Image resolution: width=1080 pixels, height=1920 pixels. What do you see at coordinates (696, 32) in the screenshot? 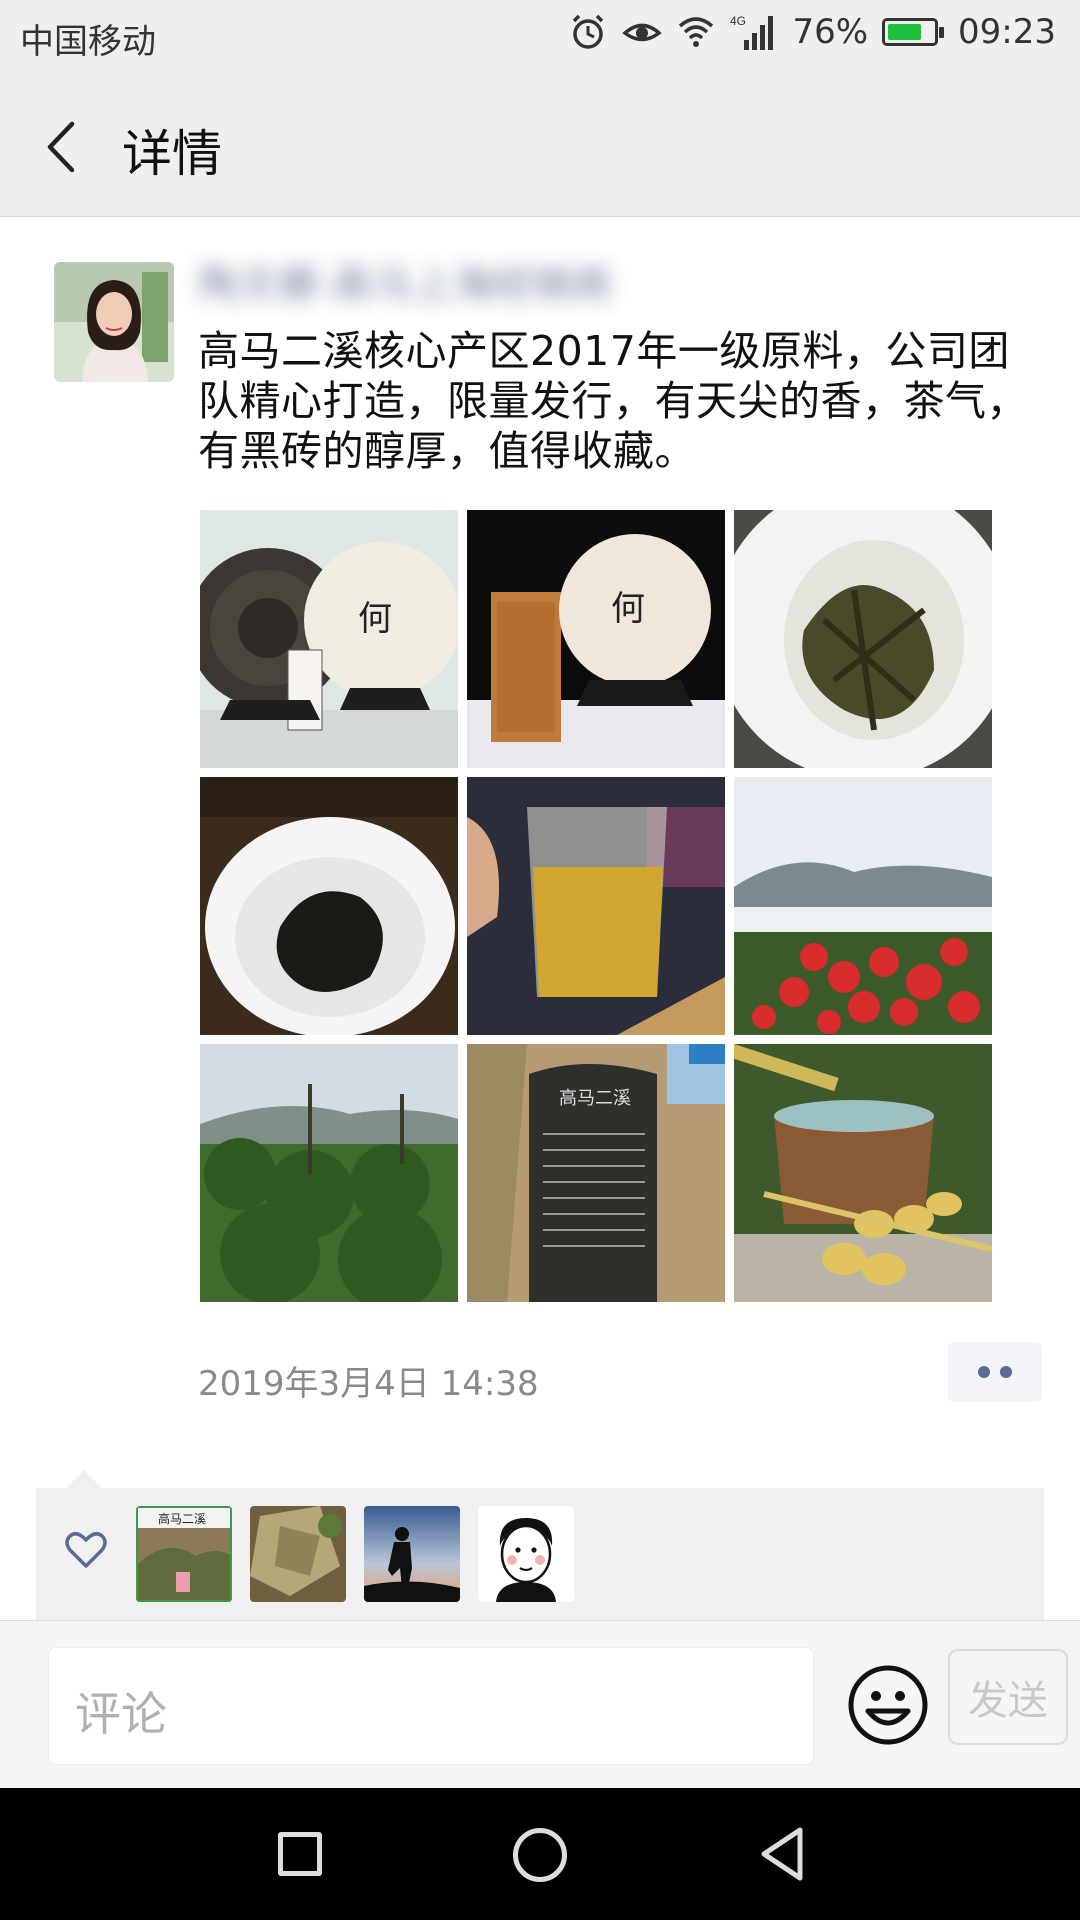
I see `wifi-icon` at bounding box center [696, 32].